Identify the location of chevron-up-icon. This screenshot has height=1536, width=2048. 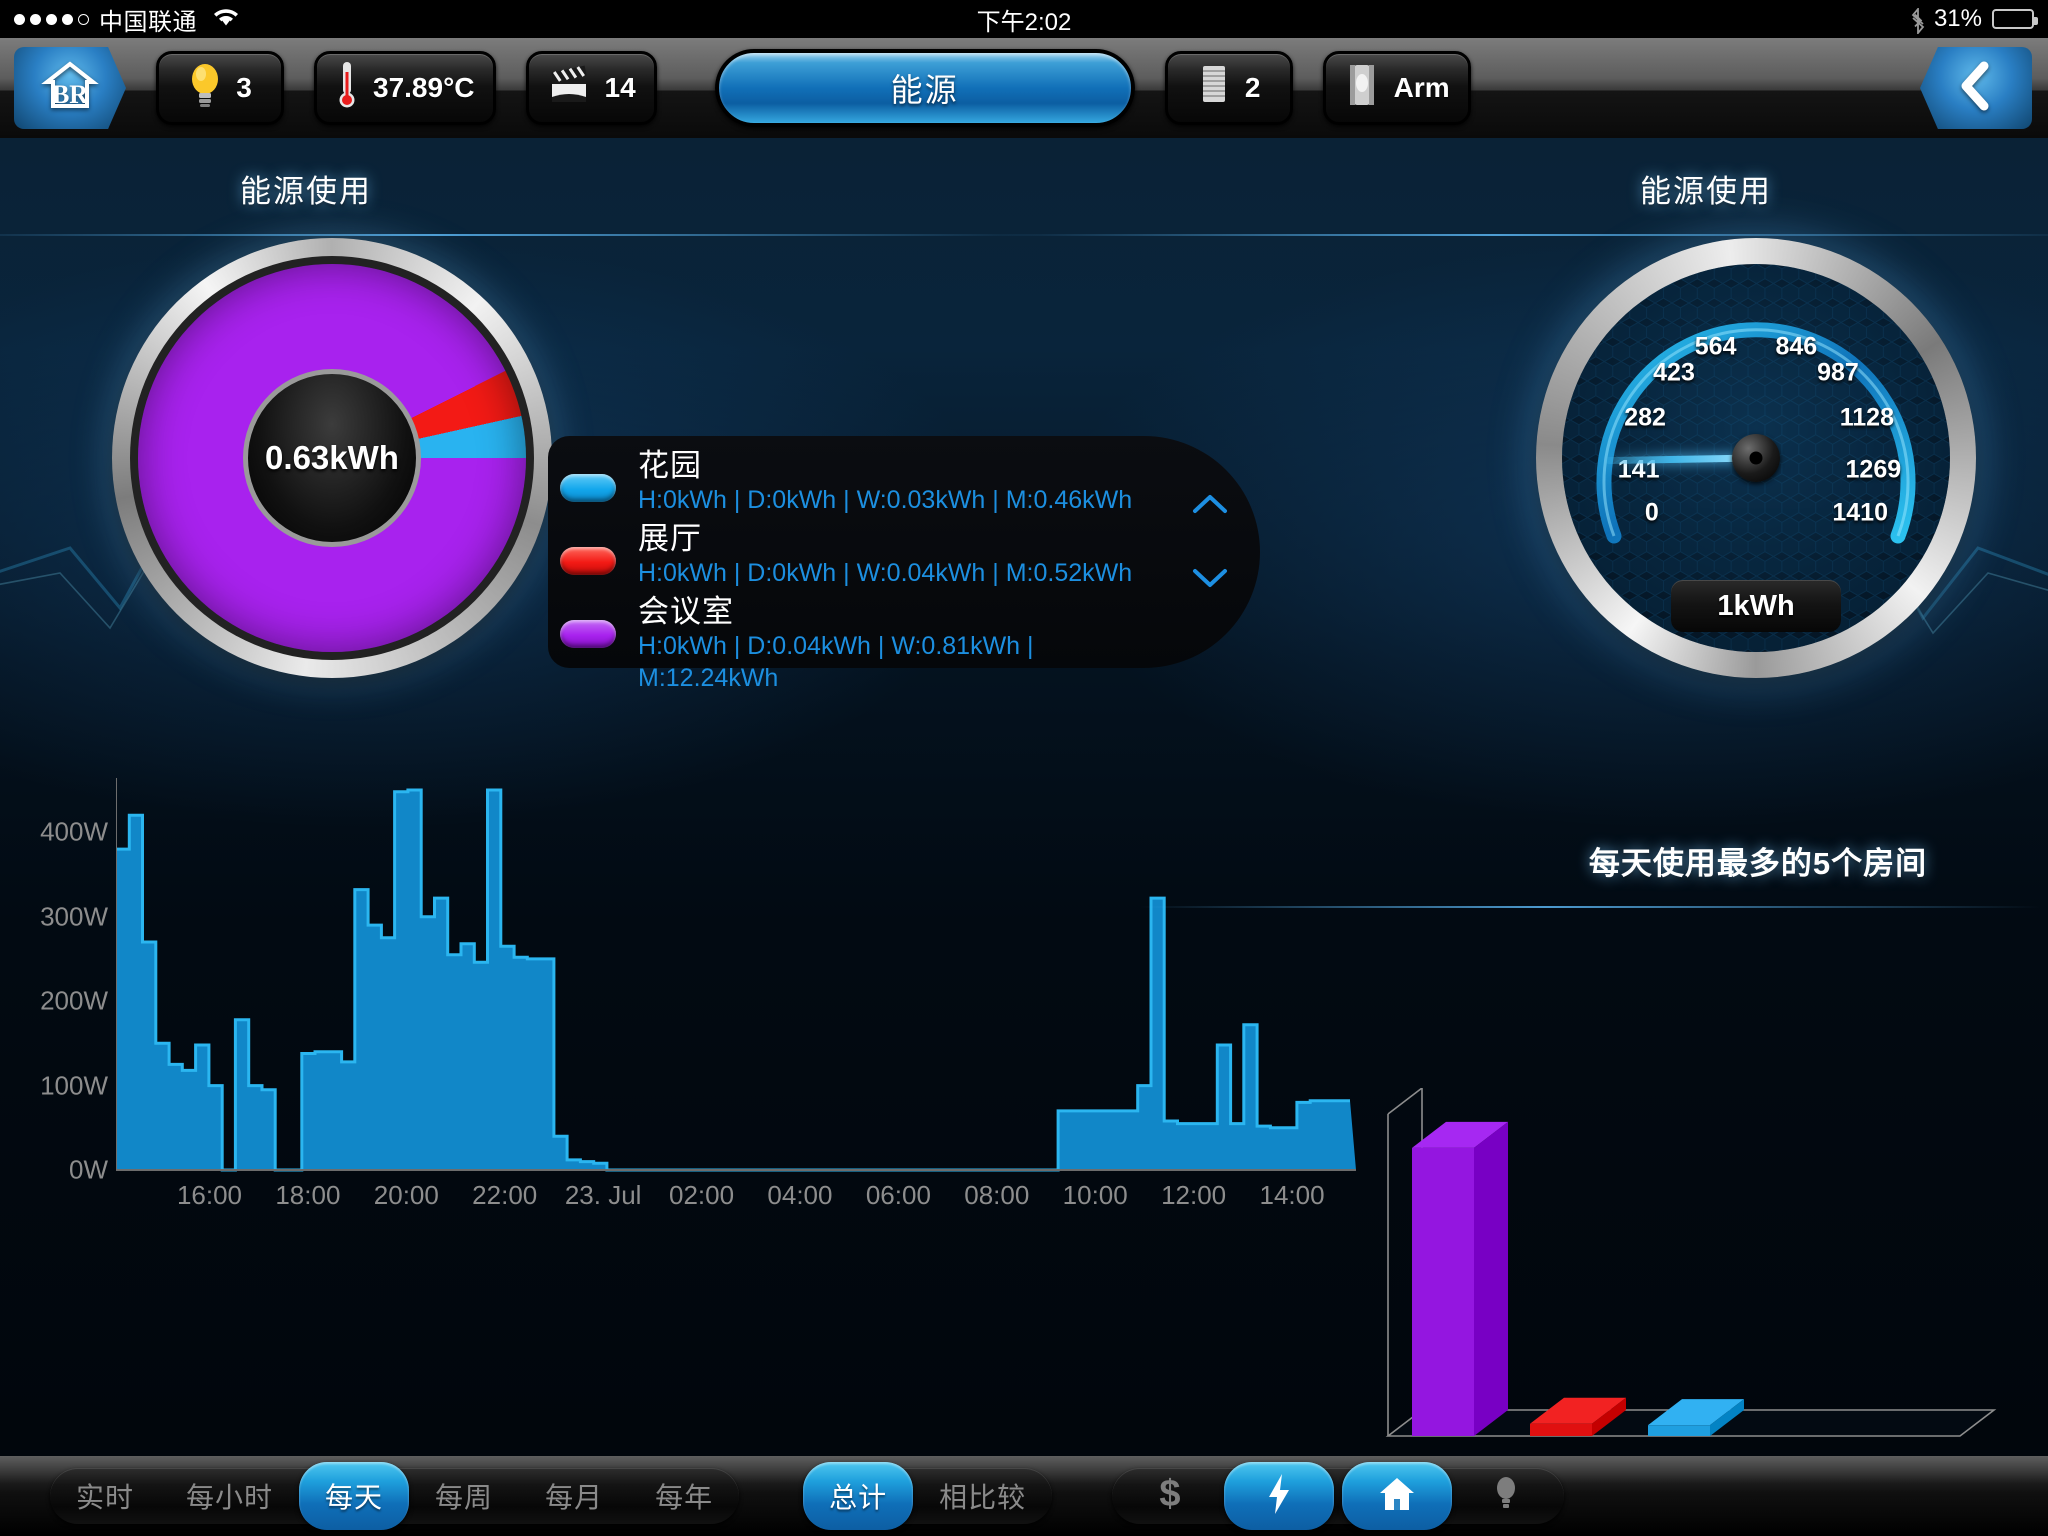
(1210, 503).